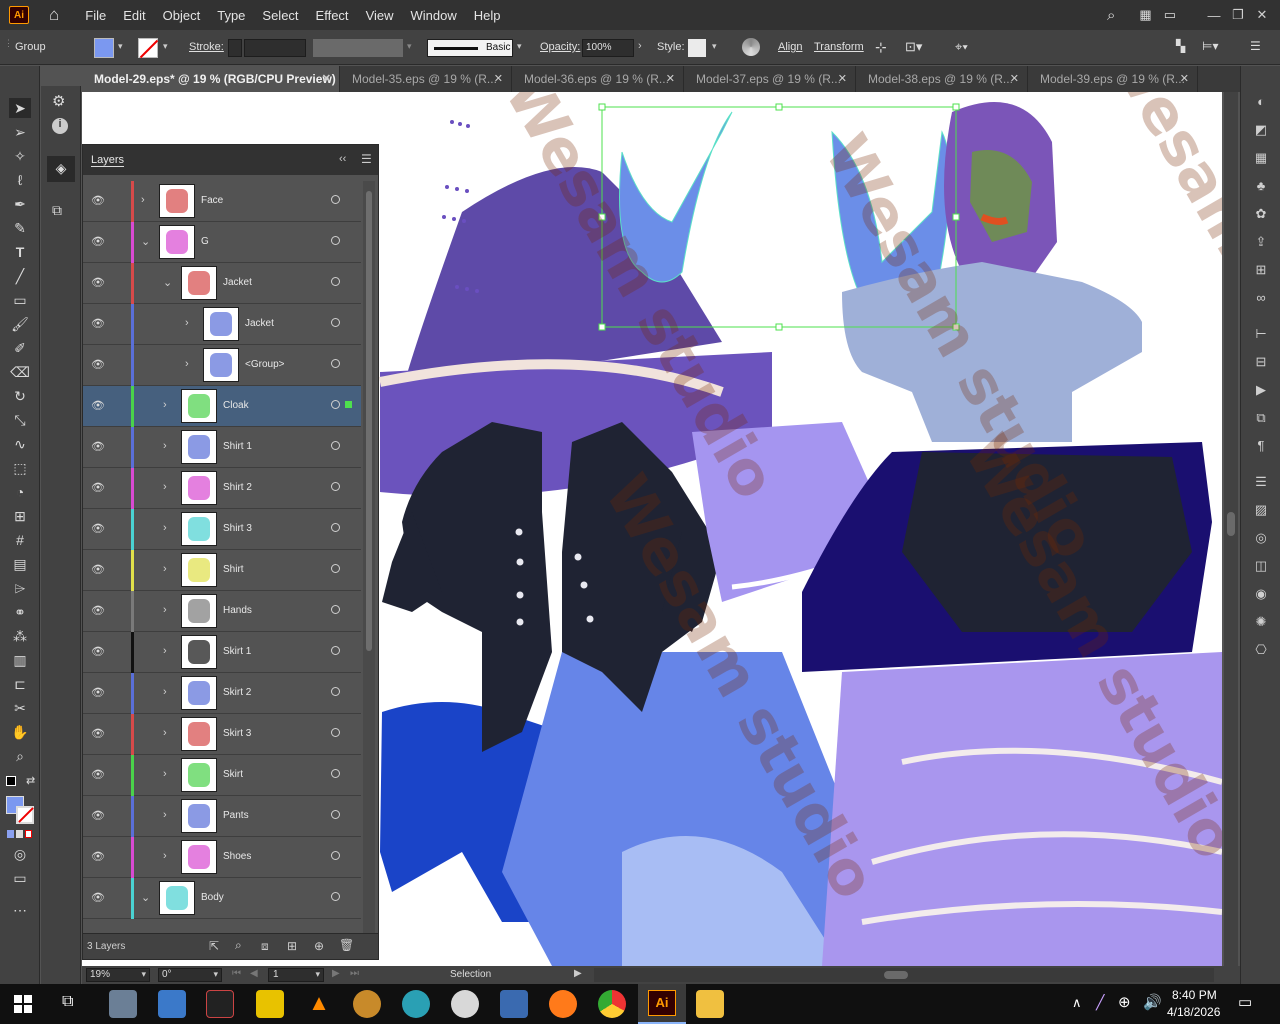  What do you see at coordinates (20, 540) in the screenshot?
I see `mesh-tool-icon: #` at bounding box center [20, 540].